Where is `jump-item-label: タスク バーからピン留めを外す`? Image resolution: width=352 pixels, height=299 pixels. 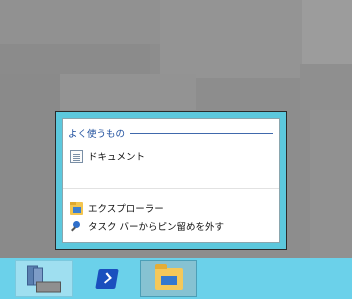
jump-item-label: タスク バーからピン留めを外す is located at coordinates (156, 227).